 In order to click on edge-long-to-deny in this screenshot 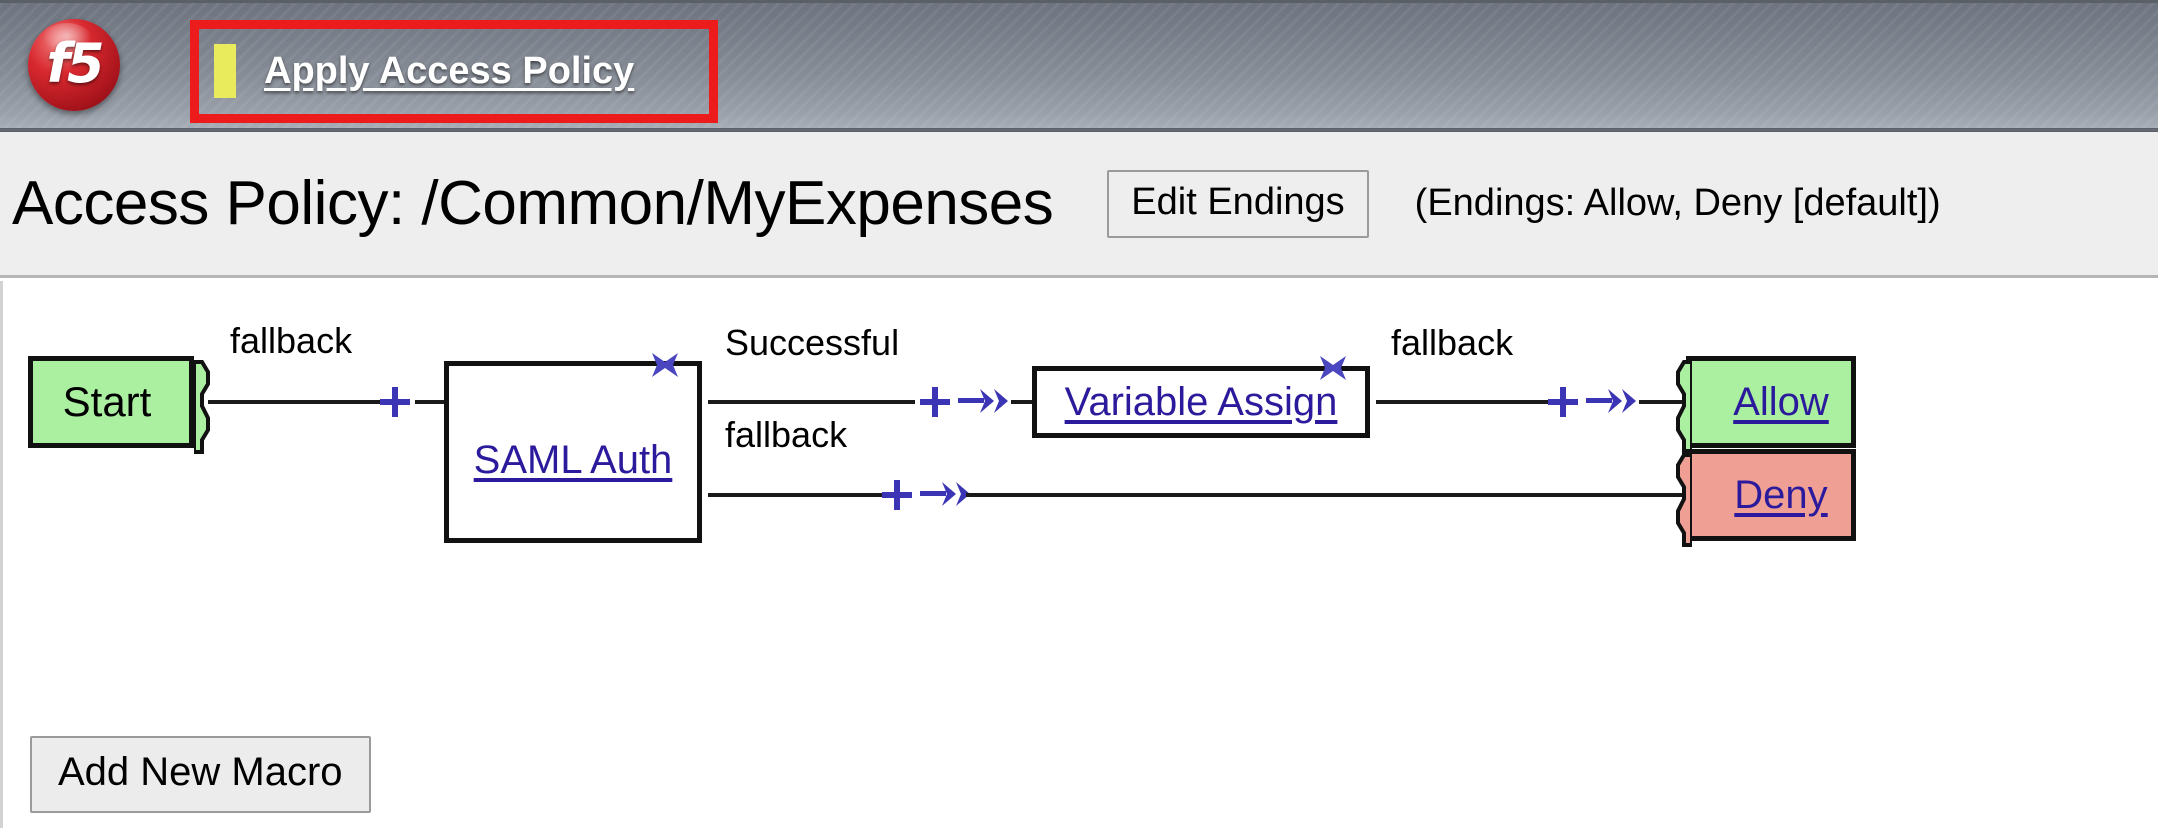, I will do `click(1327, 495)`.